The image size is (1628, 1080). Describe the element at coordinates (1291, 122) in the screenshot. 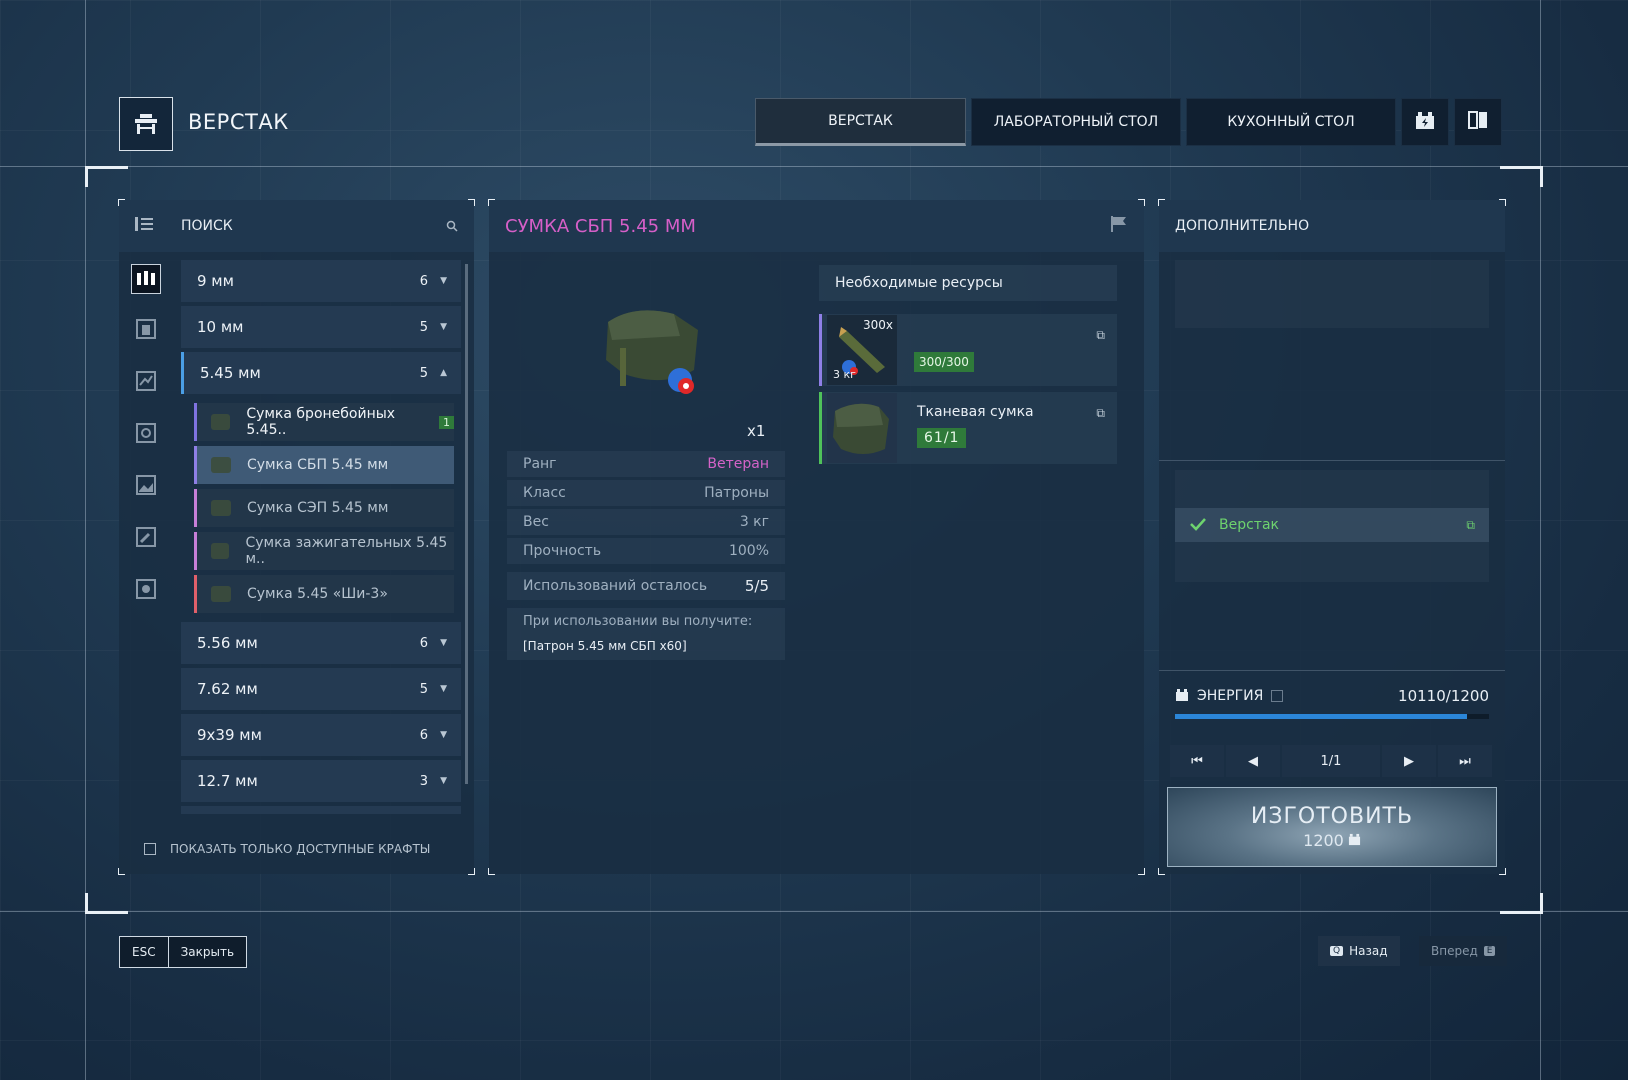

I see `tab-kitchen-table: КУХОННЫЙ СТОЛ` at that location.